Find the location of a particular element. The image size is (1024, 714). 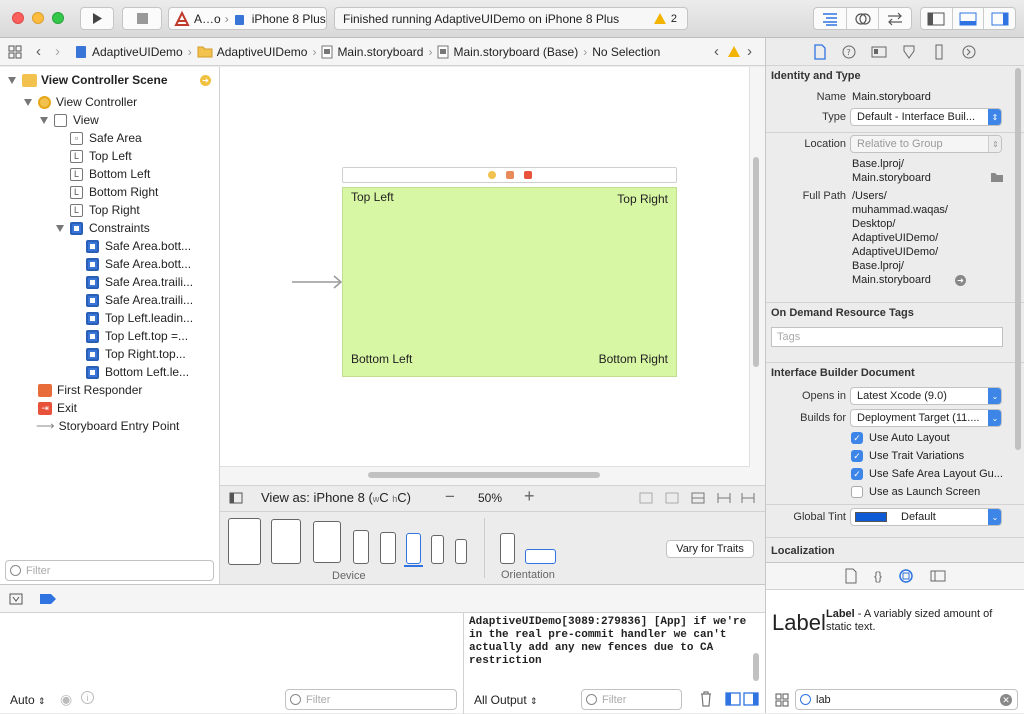

help-icon: ? is located at coordinates (849, 52).